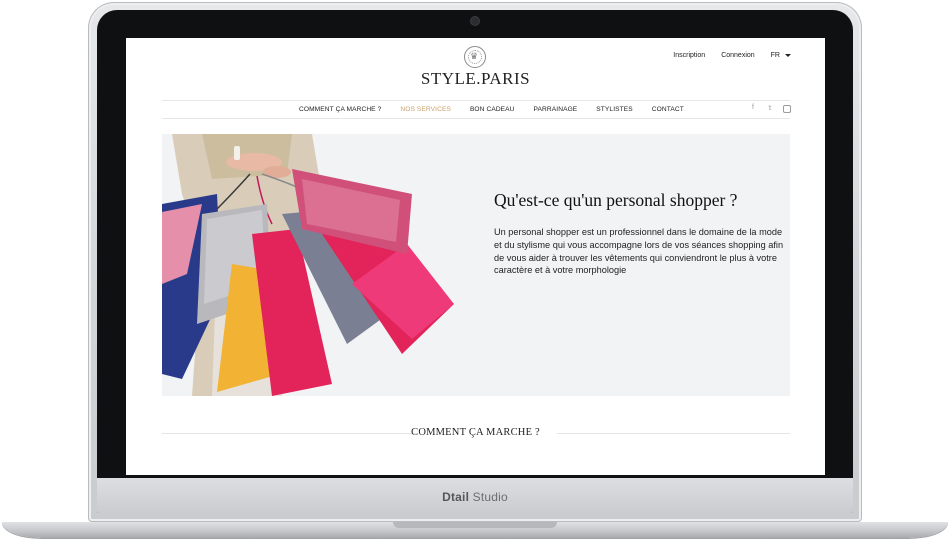  Describe the element at coordinates (475, 79) in the screenshot. I see `site-logo: STYLE.PARIS` at that location.